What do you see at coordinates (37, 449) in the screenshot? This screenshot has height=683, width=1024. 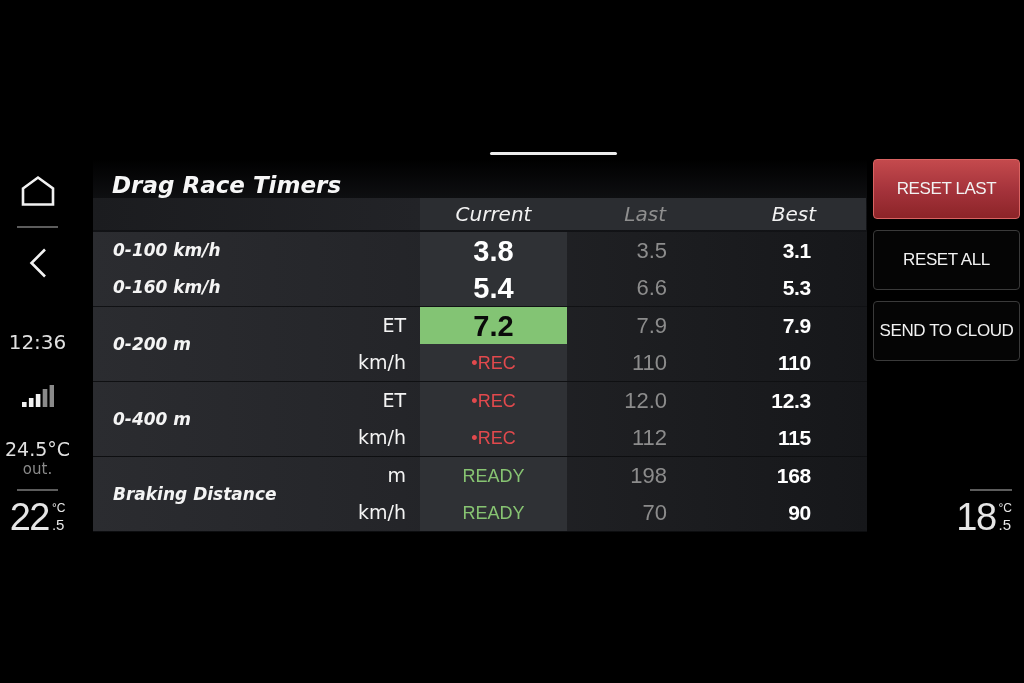 I see `outside-temperature: 24.5°C` at bounding box center [37, 449].